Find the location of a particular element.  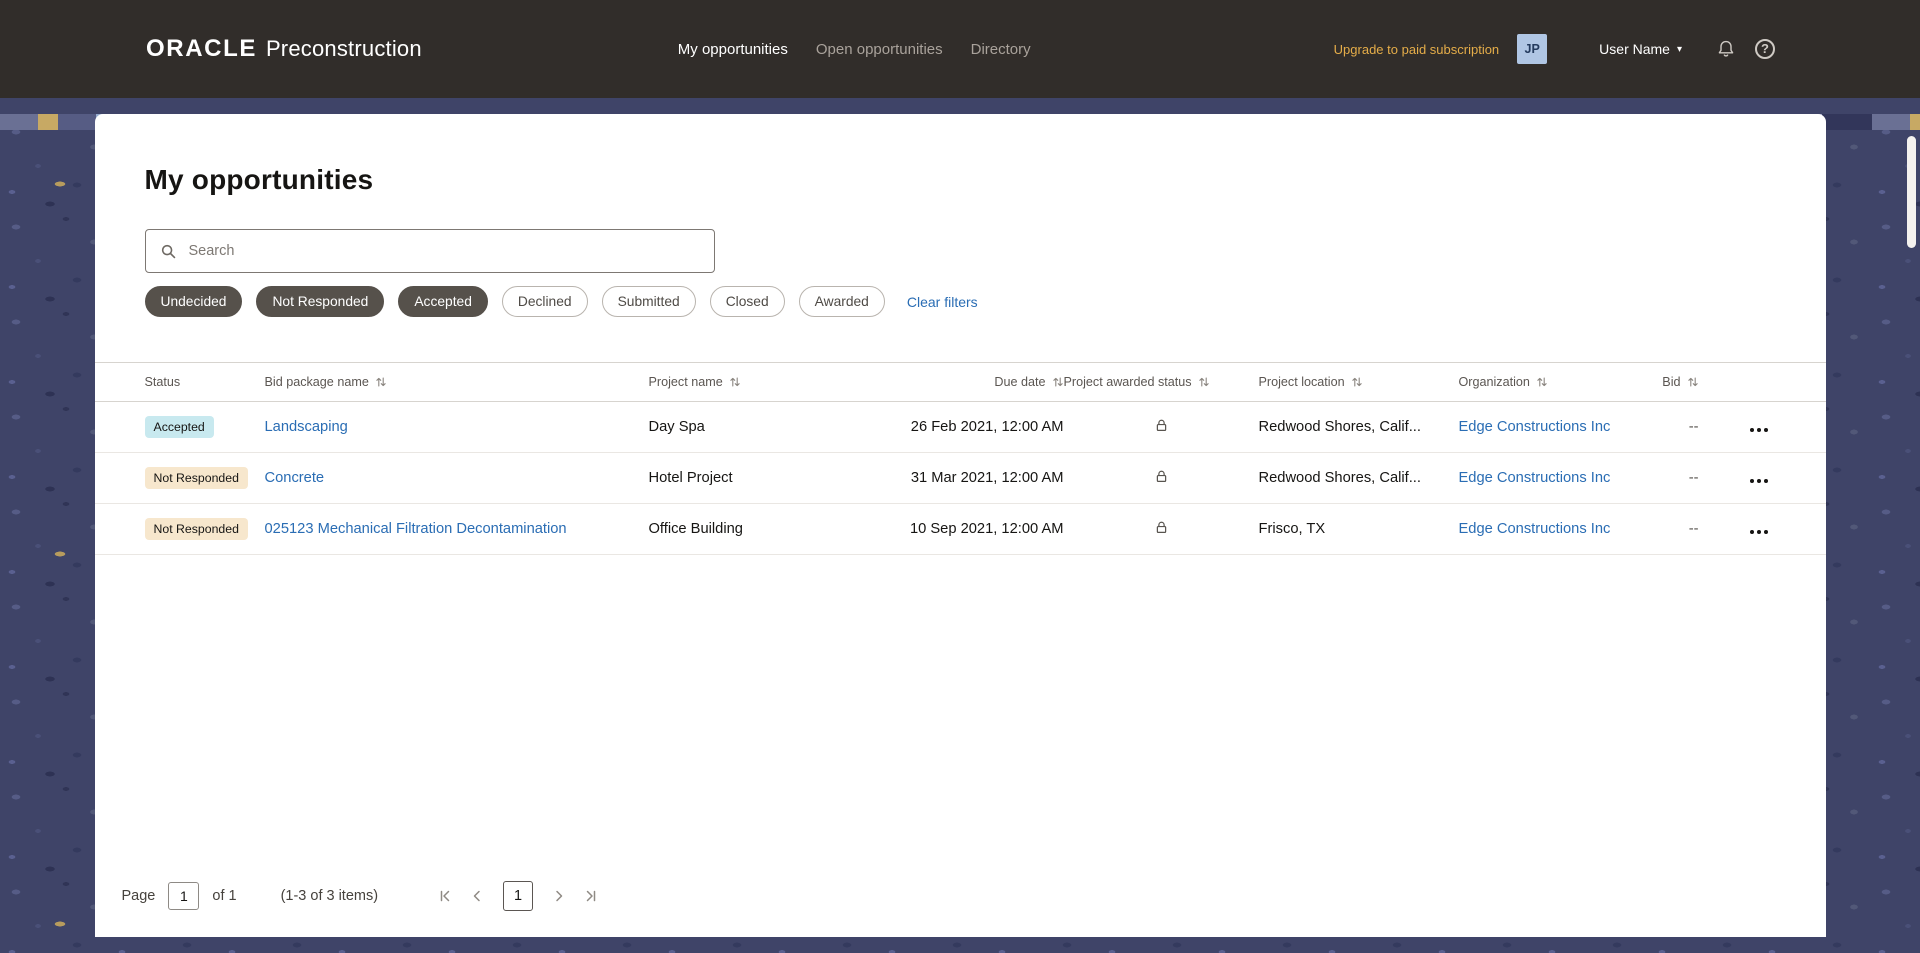

bid-package-link: Concrete is located at coordinates (295, 478).